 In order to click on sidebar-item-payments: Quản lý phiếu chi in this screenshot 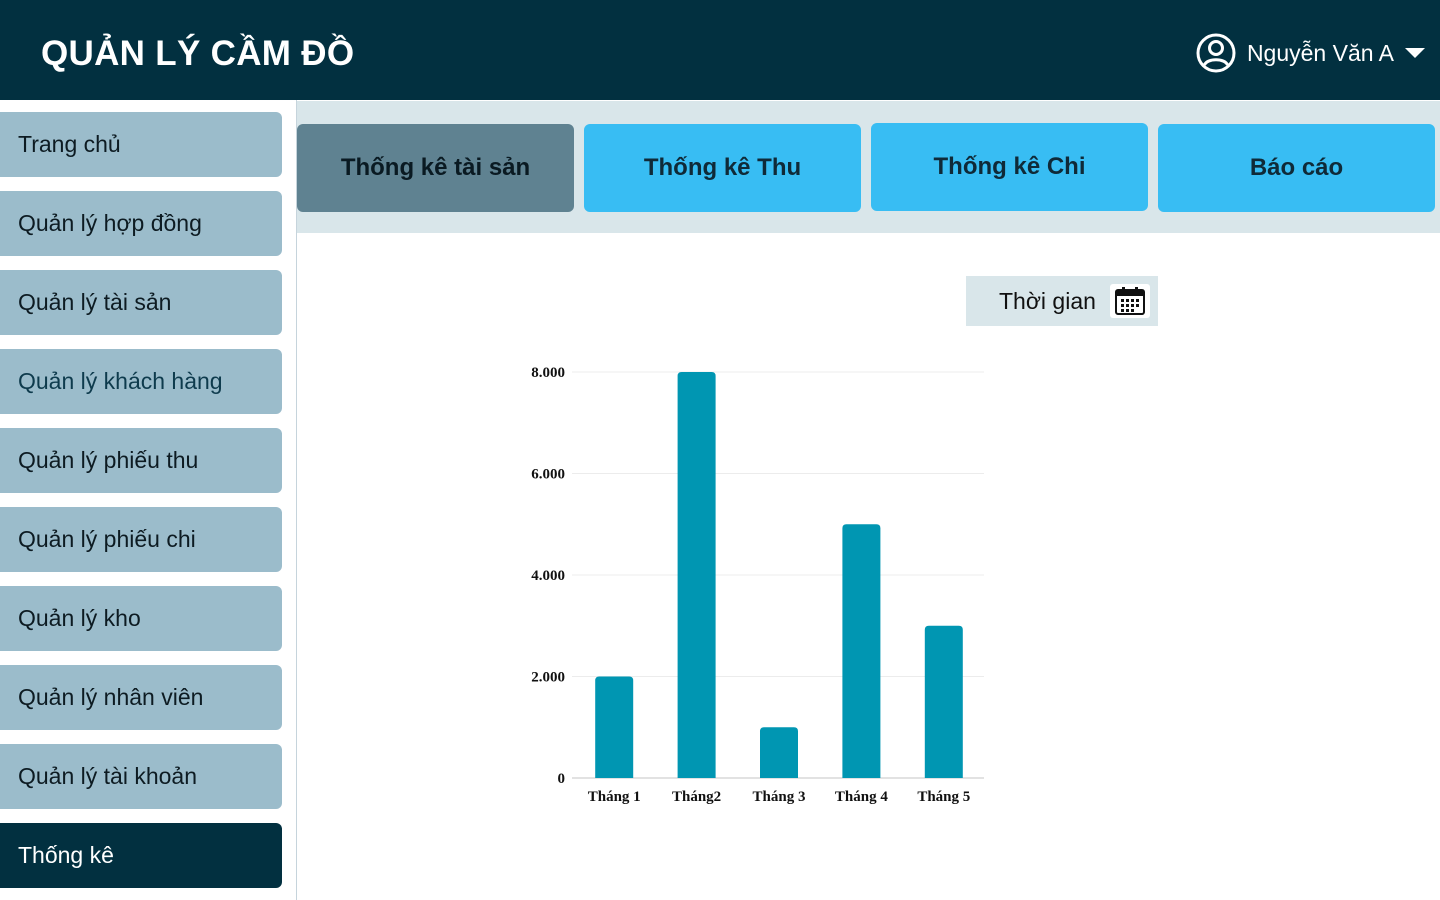, I will do `click(141, 539)`.